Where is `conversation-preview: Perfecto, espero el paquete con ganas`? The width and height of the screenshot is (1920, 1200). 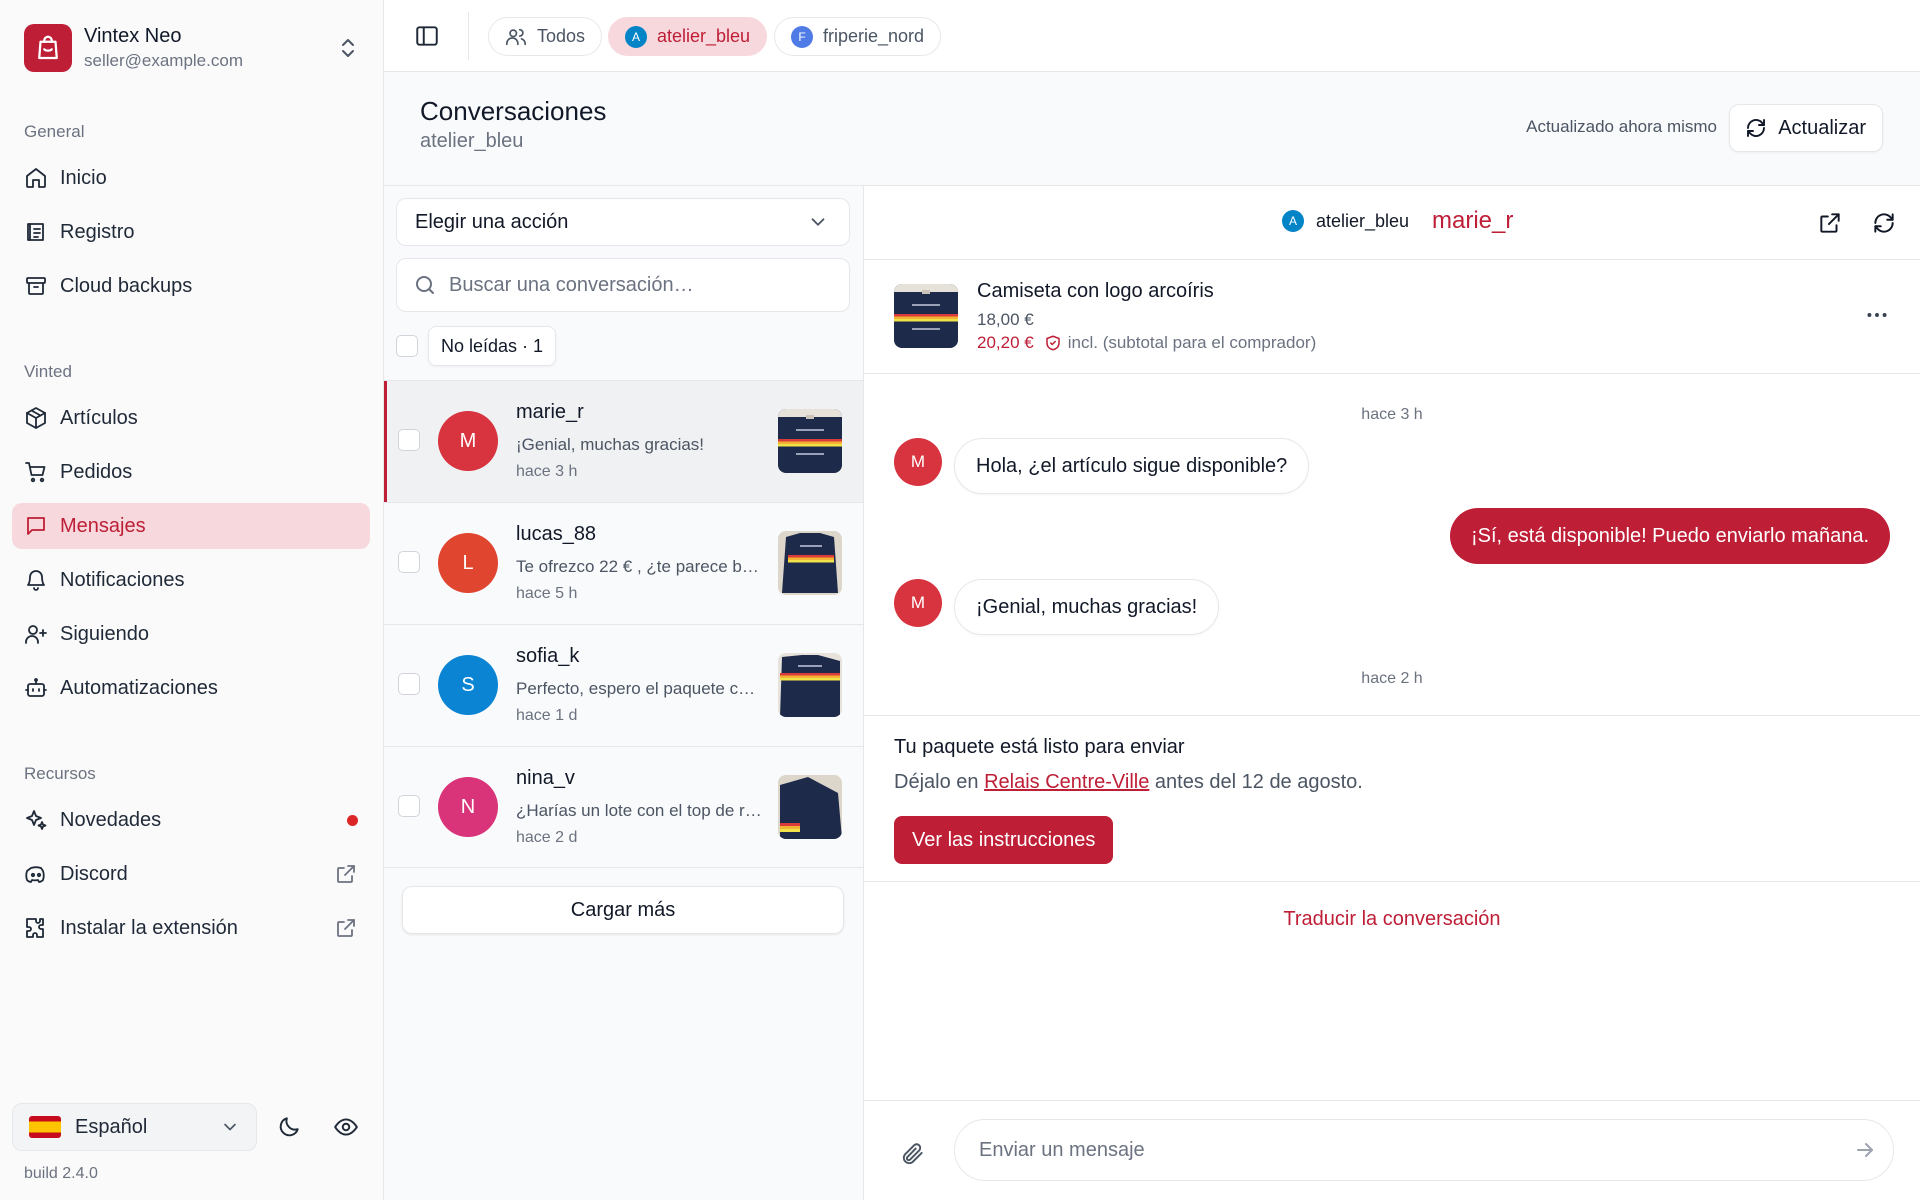
conversation-preview: Perfecto, espero el paquete con ganas is located at coordinates (639, 688).